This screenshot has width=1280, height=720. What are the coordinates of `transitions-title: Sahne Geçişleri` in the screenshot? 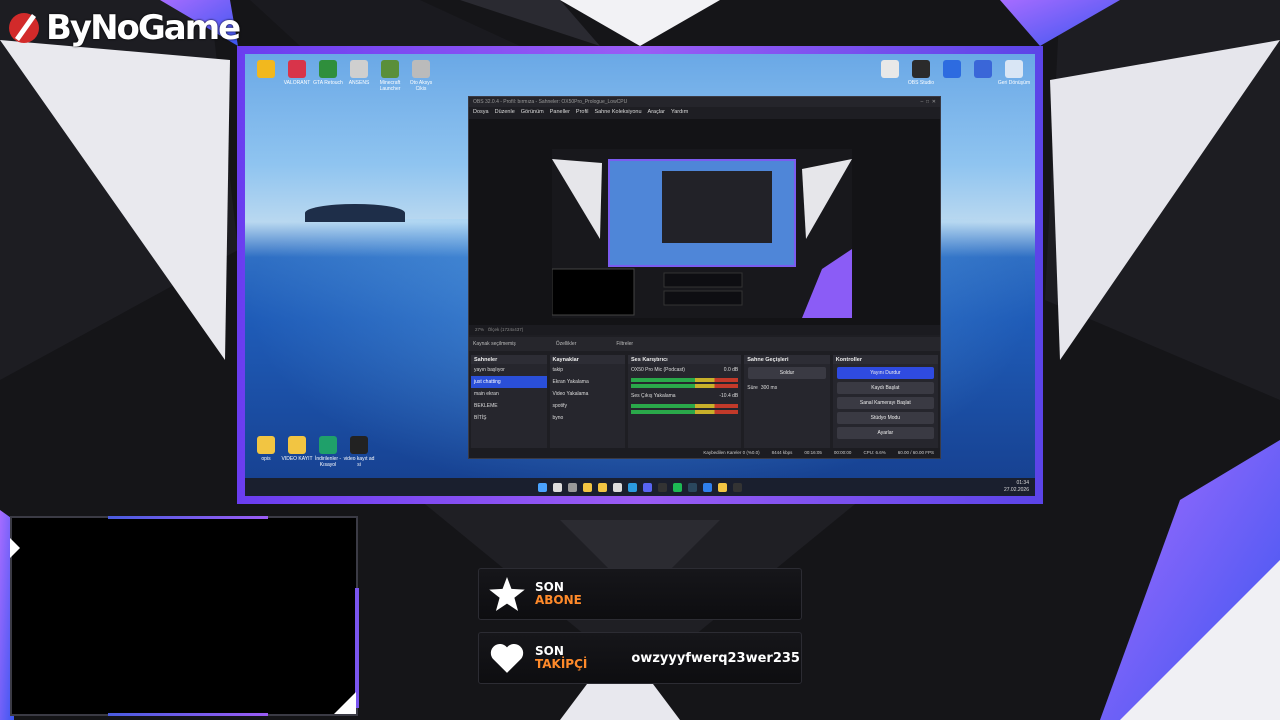 It's located at (787, 359).